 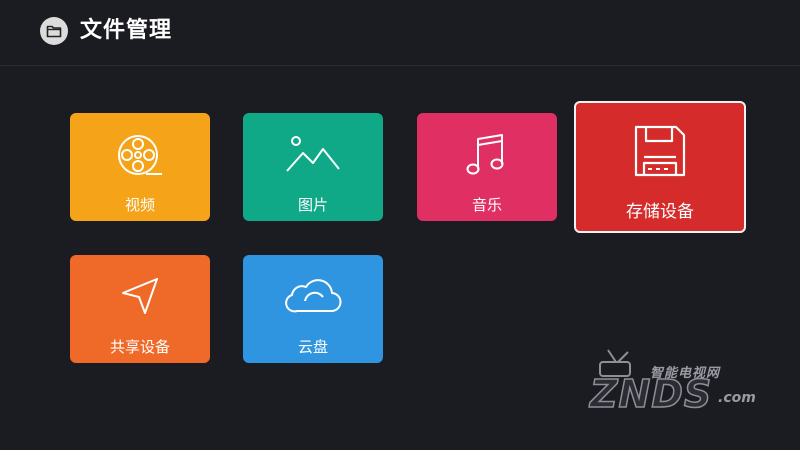 I want to click on mountain-icon, so click(x=313, y=154).